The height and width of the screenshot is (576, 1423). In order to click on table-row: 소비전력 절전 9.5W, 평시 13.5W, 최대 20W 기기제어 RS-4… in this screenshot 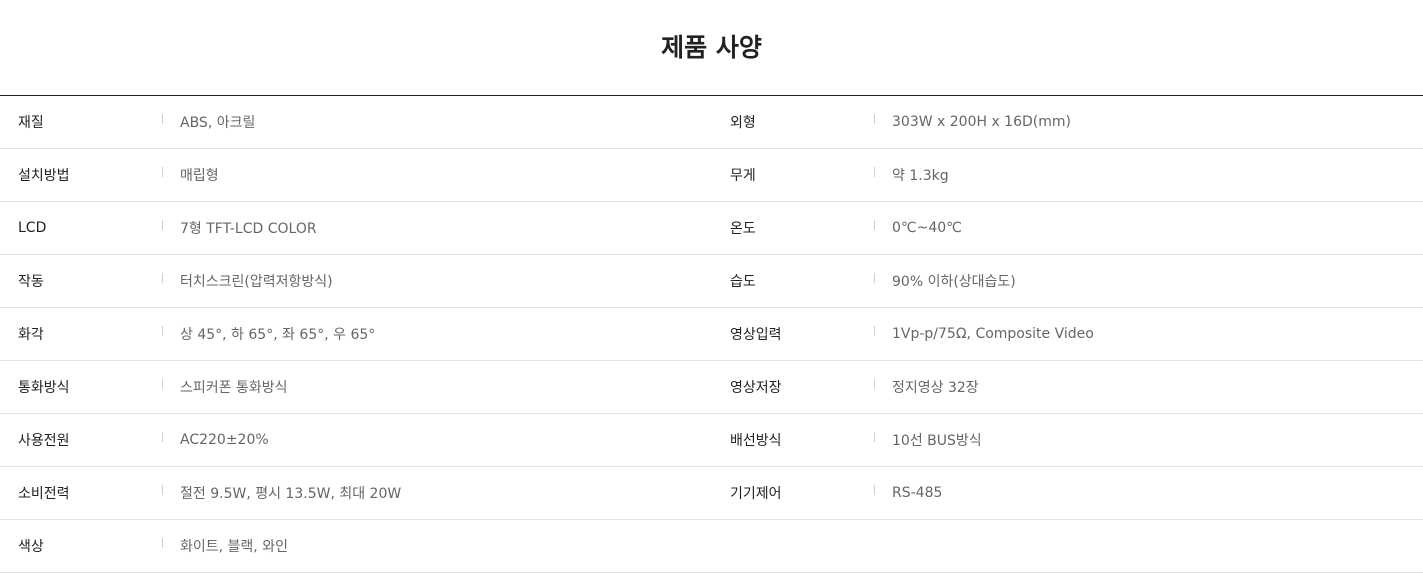, I will do `click(711, 493)`.